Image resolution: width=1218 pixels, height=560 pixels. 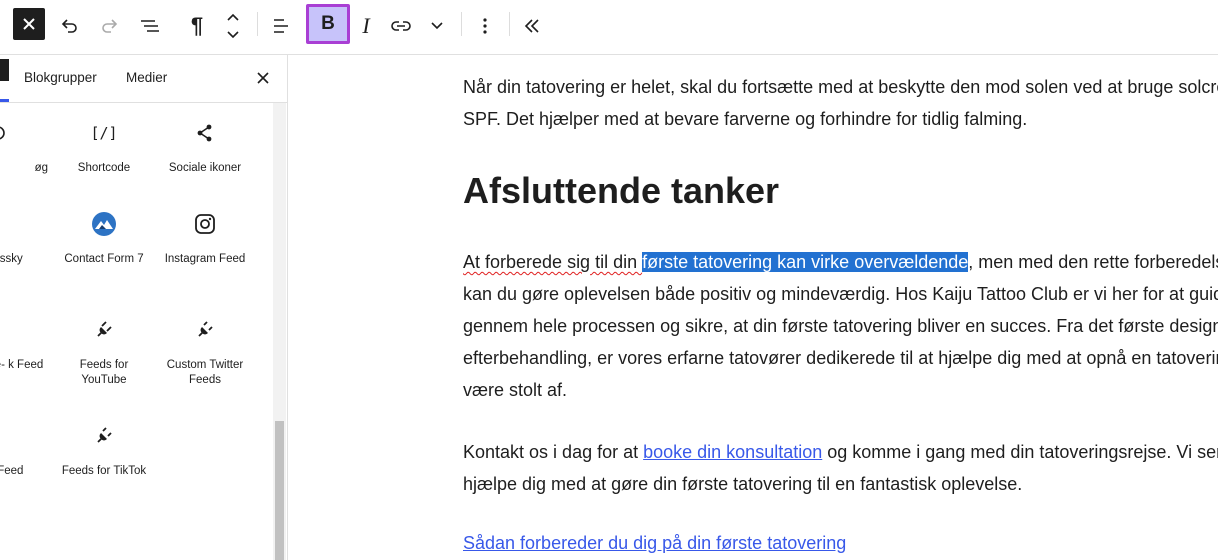 I want to click on contact-form-7-icon, so click(x=104, y=224).